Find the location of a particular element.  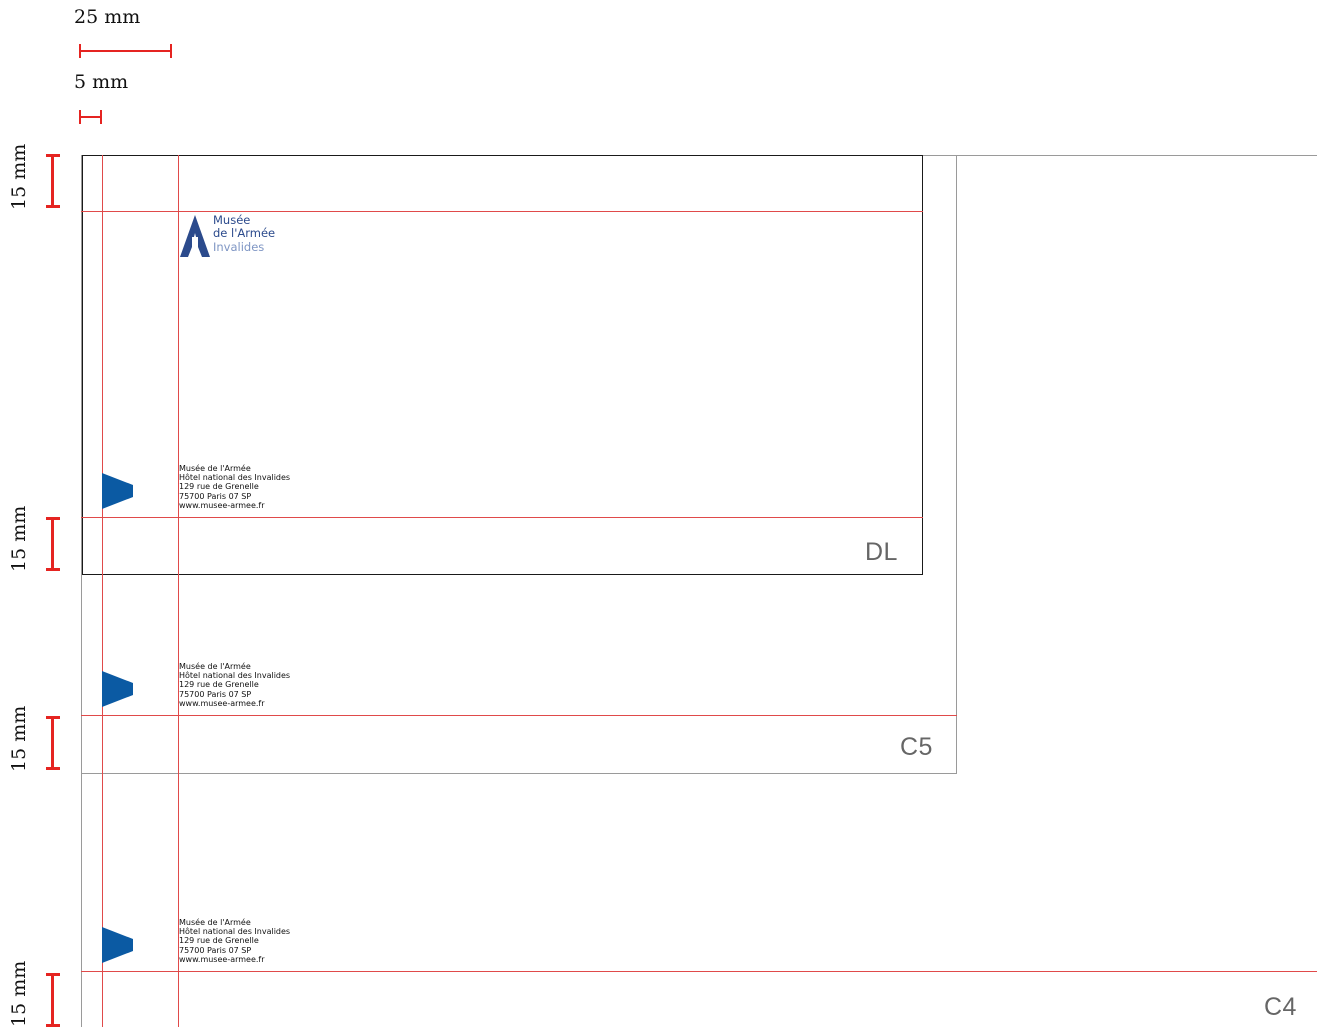

margin-marker-c5 is located at coordinates (54, 743).